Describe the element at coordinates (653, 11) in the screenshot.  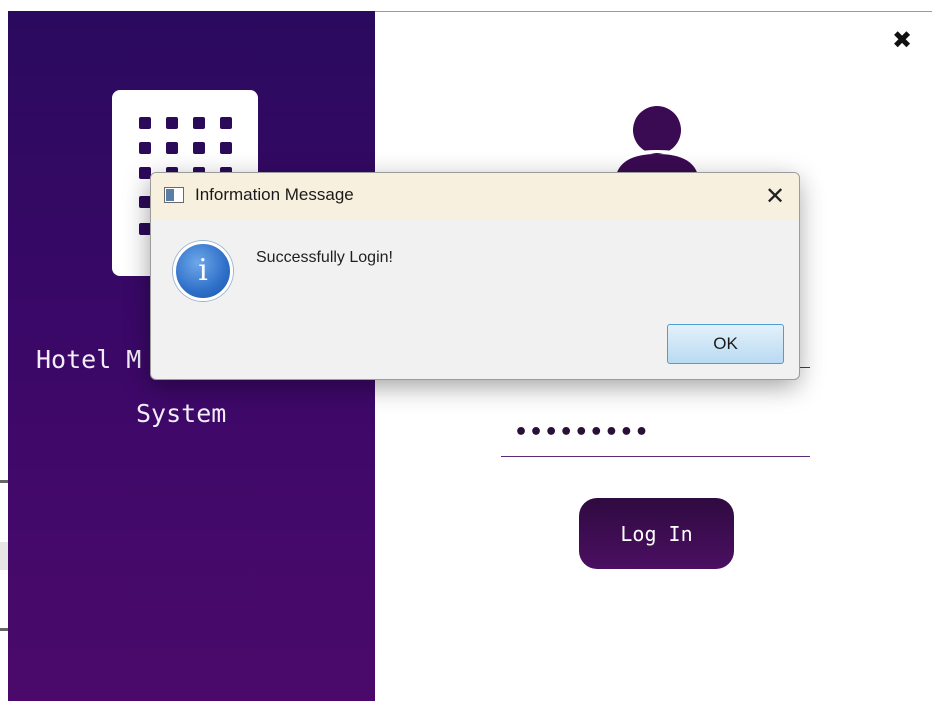
I see `window-top-border` at that location.